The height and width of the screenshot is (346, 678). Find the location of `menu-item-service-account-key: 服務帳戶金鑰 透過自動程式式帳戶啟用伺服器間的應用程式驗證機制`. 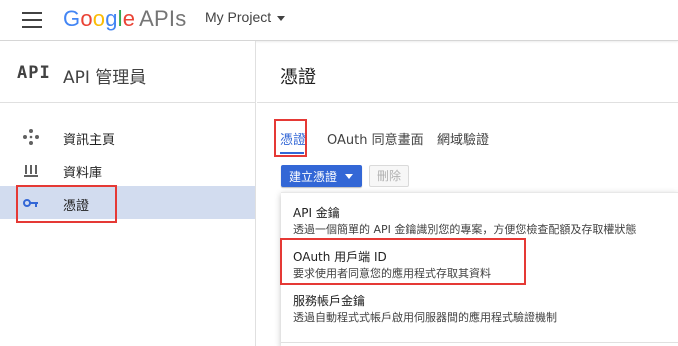

menu-item-service-account-key: 服務帳戶金鑰 透過自動程式式帳戶啟用伺服器間的應用程式驗證機制 is located at coordinates (479, 305).